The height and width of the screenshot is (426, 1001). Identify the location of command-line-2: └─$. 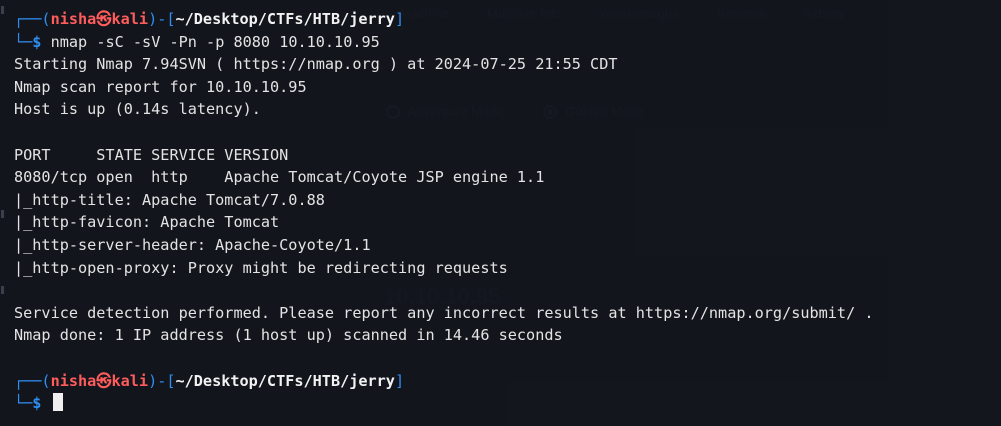
(507, 403).